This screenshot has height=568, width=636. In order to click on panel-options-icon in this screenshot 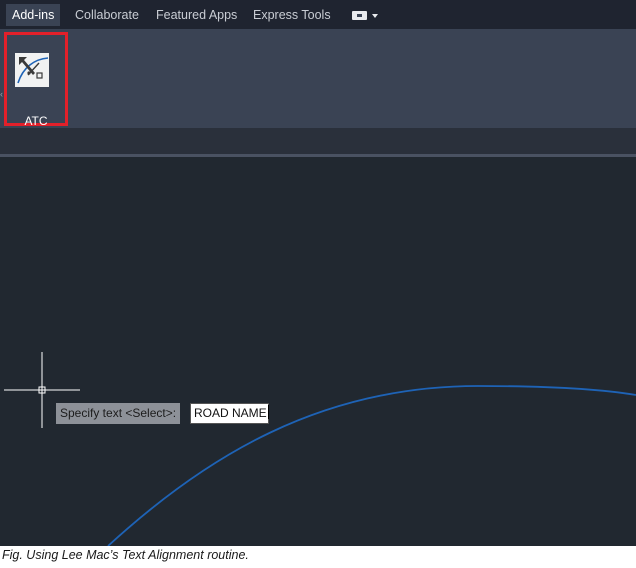, I will do `click(366, 16)`.